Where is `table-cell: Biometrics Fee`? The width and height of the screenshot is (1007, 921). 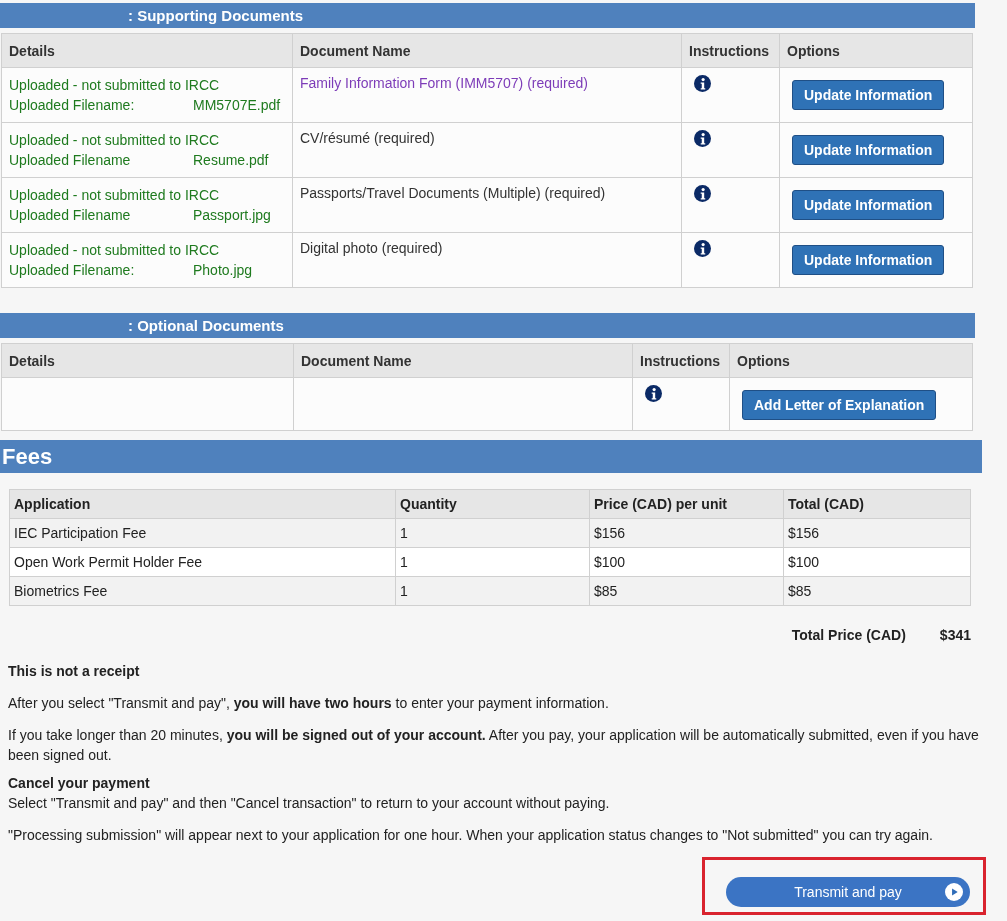
table-cell: Biometrics Fee is located at coordinates (202, 591).